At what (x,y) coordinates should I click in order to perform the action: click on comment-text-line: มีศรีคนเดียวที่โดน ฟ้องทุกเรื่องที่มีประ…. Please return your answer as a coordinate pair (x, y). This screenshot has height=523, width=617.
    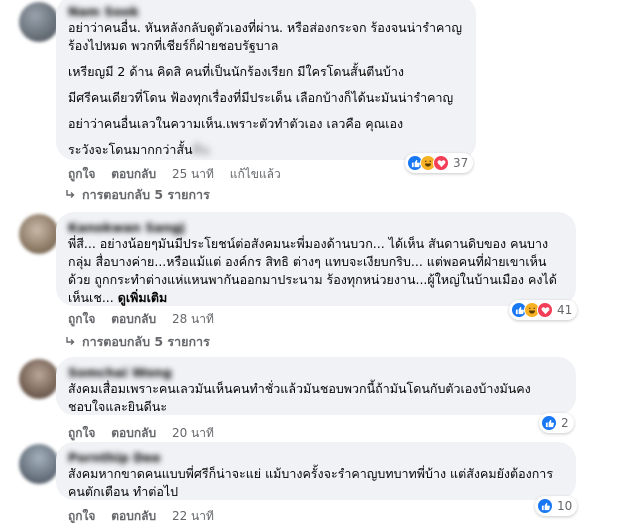
    Looking at the image, I should click on (261, 97).